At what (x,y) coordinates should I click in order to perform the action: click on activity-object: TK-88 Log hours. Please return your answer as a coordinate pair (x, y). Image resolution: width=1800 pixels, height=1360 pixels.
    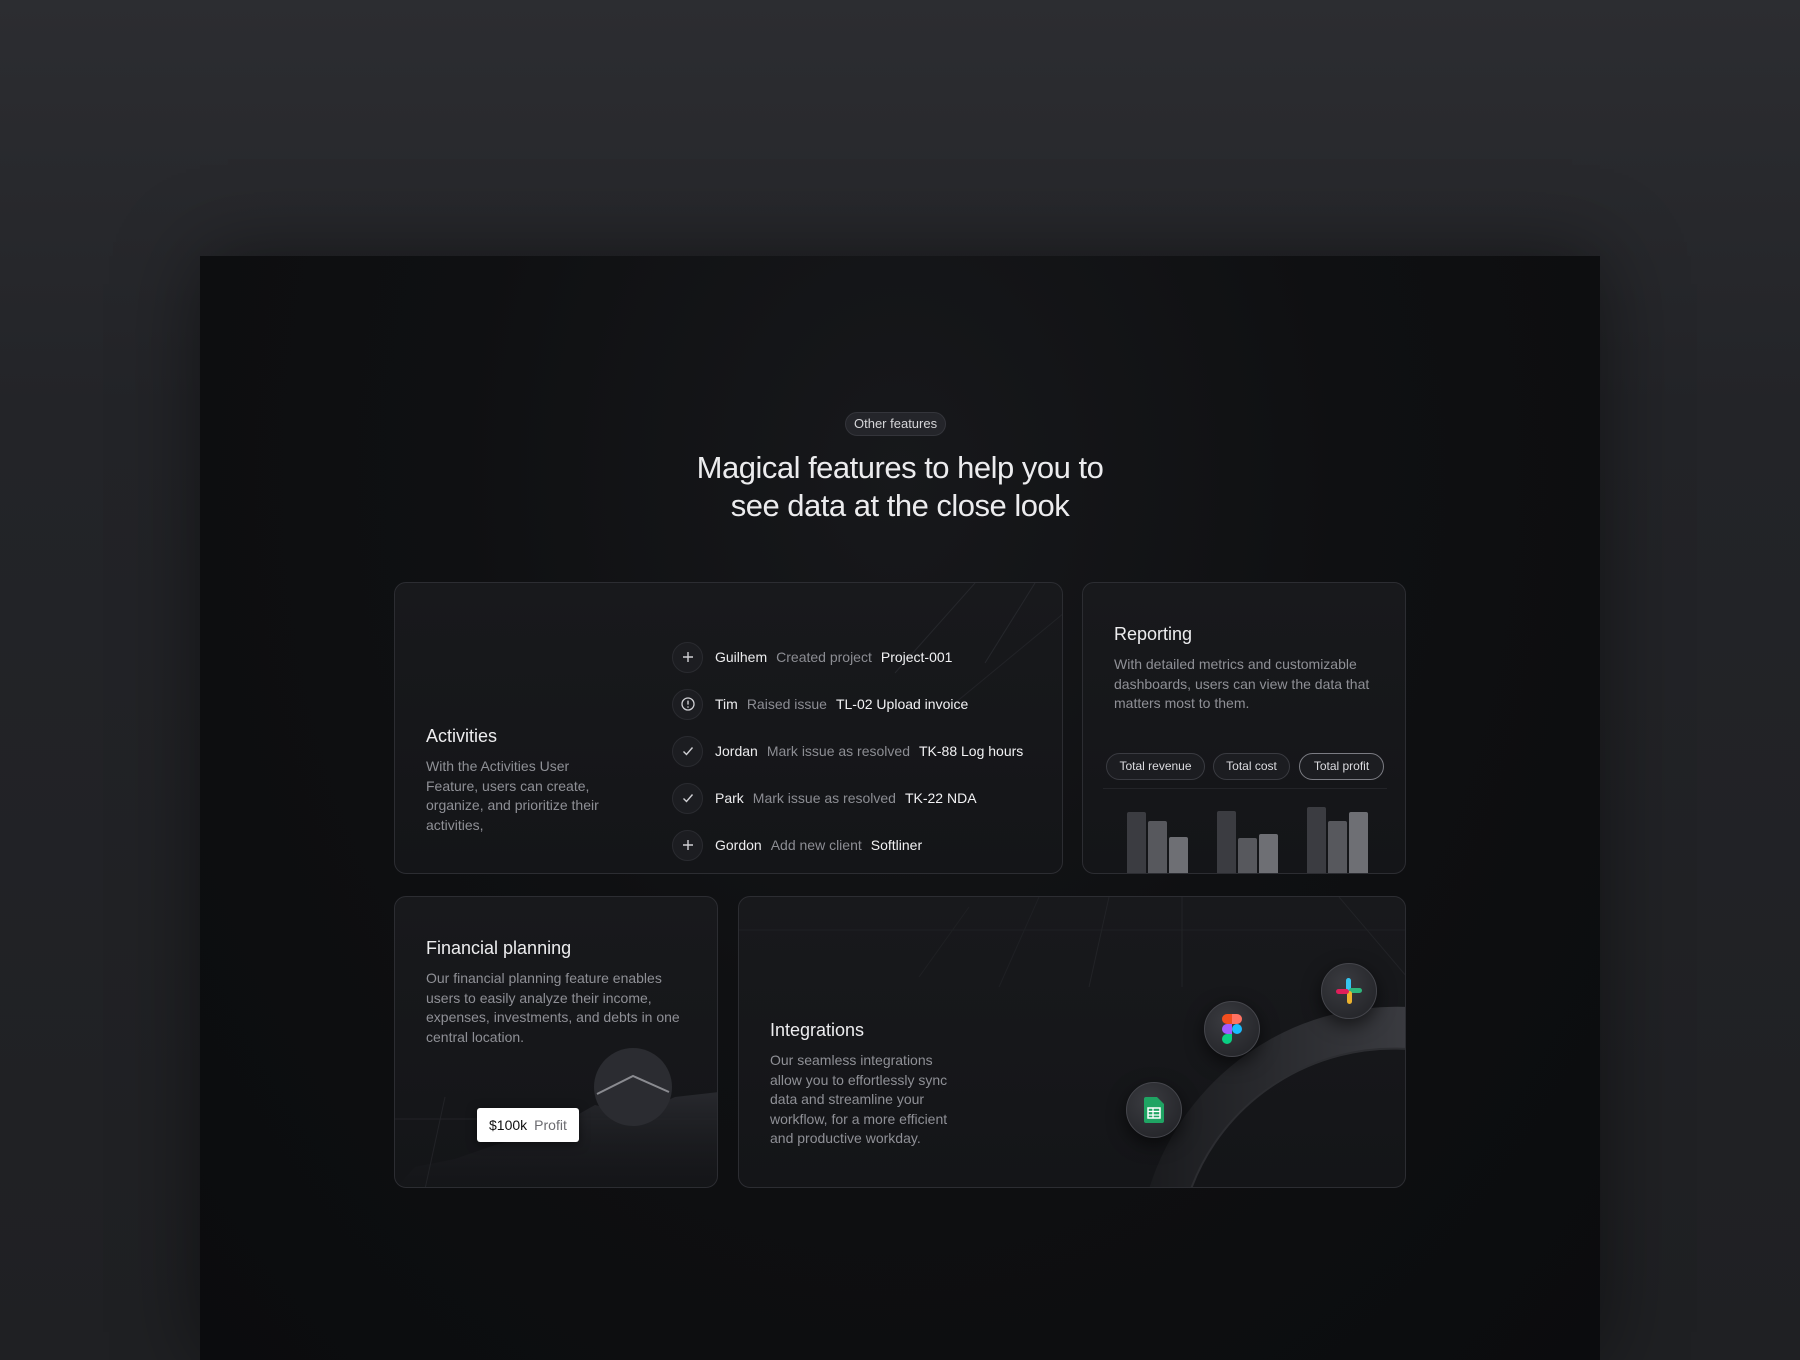
    Looking at the image, I should click on (971, 751).